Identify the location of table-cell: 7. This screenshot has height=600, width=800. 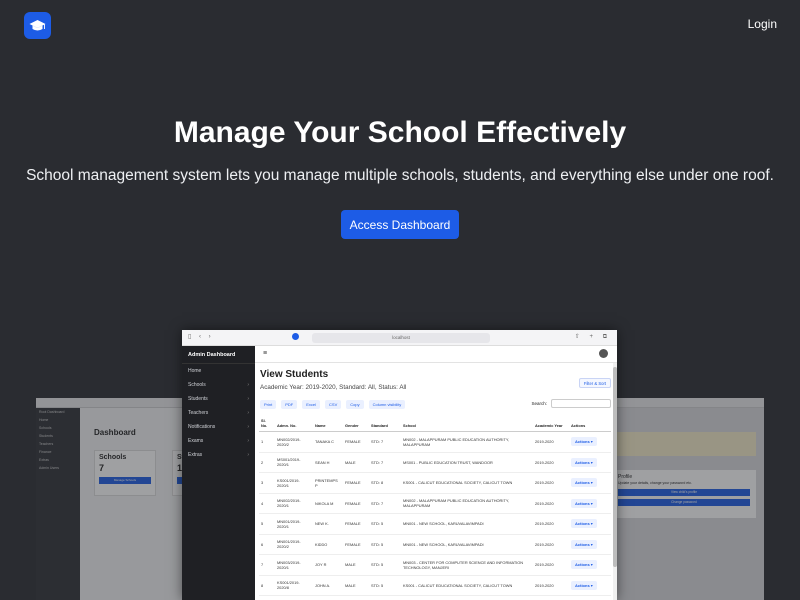
(267, 565).